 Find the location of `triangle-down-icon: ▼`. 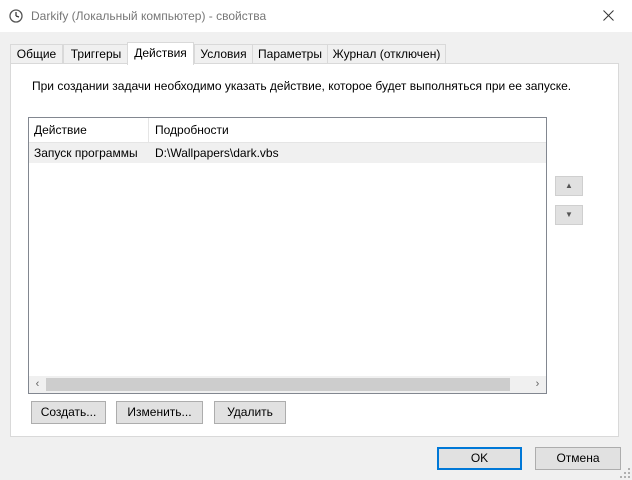

triangle-down-icon: ▼ is located at coordinates (569, 214).